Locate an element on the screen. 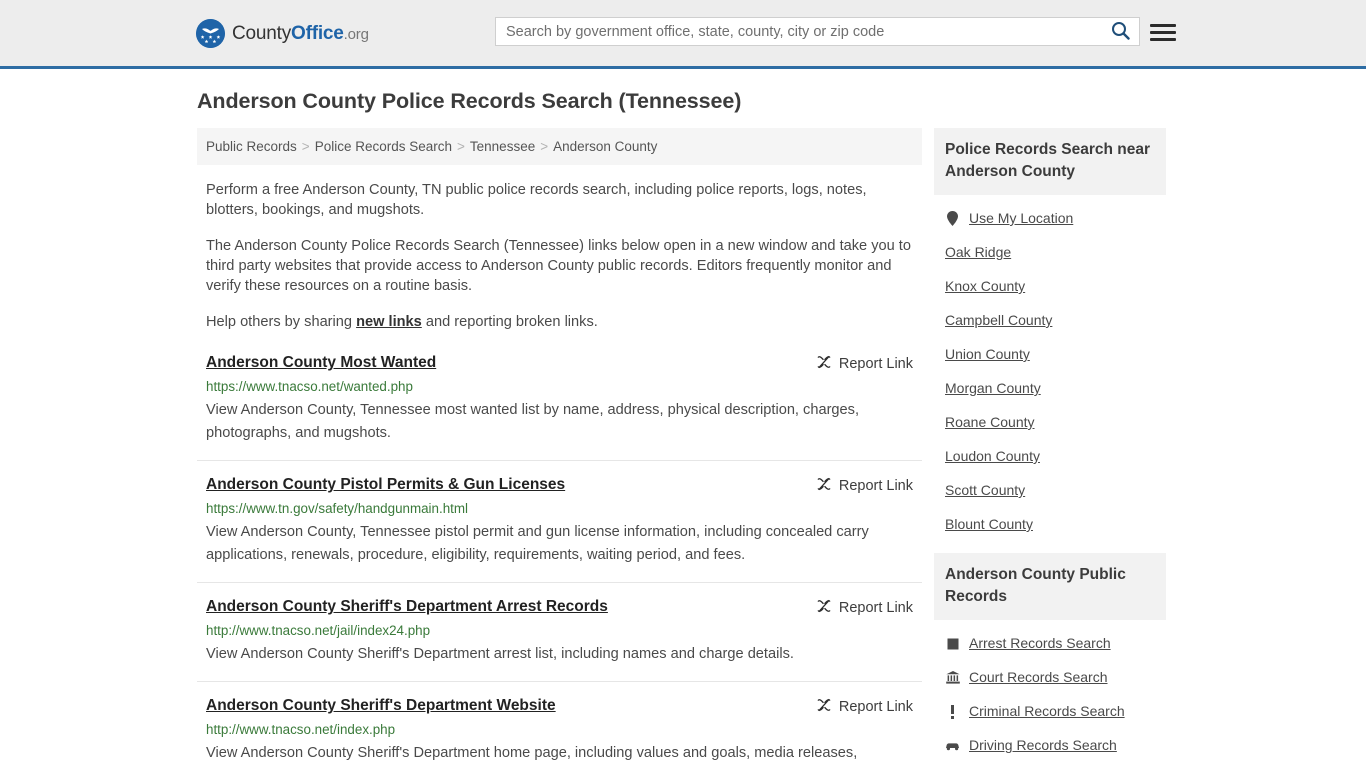 The height and width of the screenshot is (768, 1366). sidebar-item-roane-county: Roane County is located at coordinates (1050, 422).